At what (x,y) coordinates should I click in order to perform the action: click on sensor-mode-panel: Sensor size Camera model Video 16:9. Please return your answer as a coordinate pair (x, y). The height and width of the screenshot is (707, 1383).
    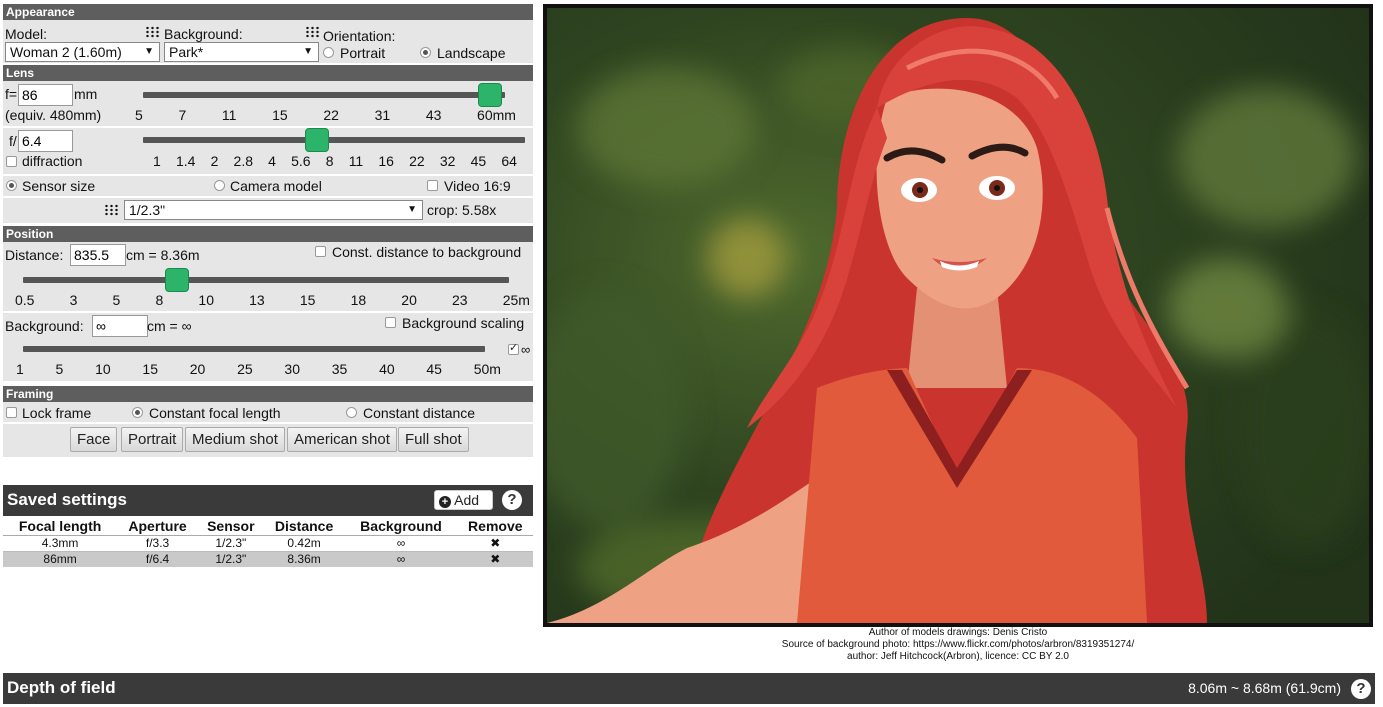
    Looking at the image, I should click on (268, 186).